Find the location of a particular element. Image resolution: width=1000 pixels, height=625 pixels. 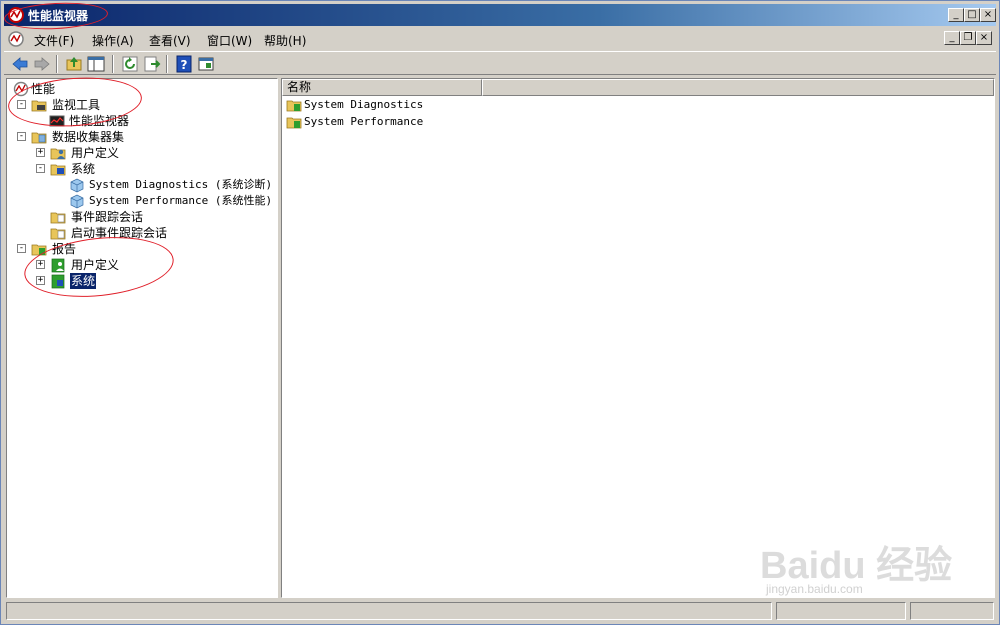

tree-item-label: 报告 is located at coordinates (64, 249).